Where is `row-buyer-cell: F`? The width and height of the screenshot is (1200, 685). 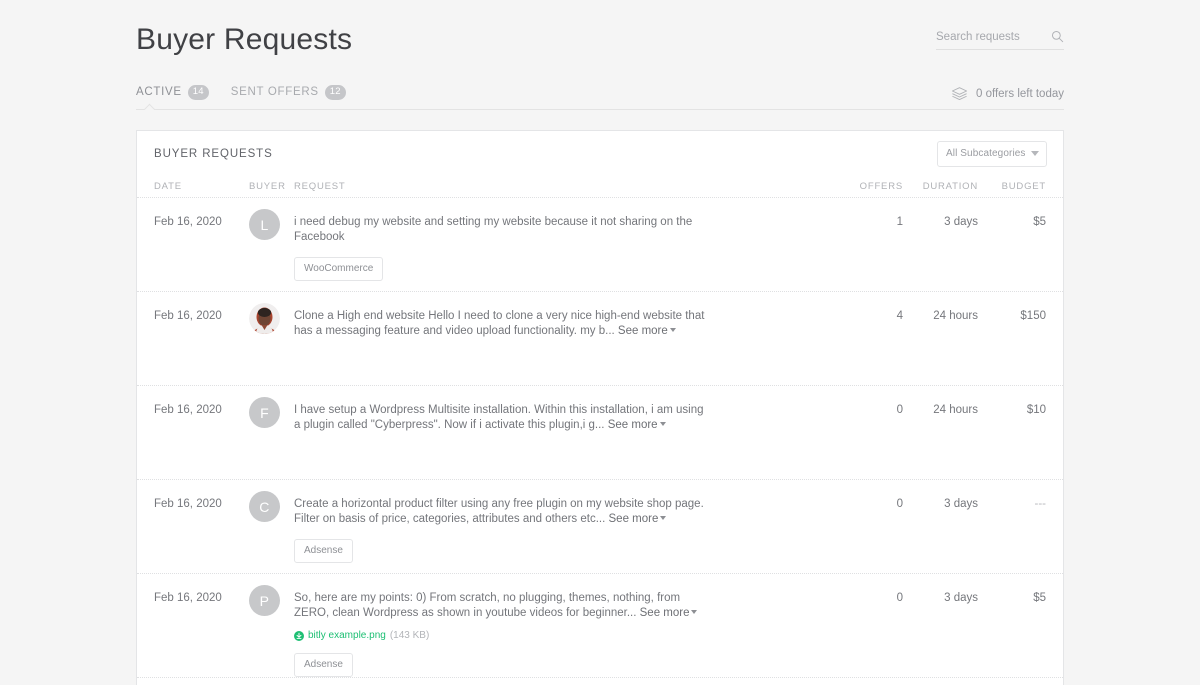
row-buyer-cell: F is located at coordinates (271, 438).